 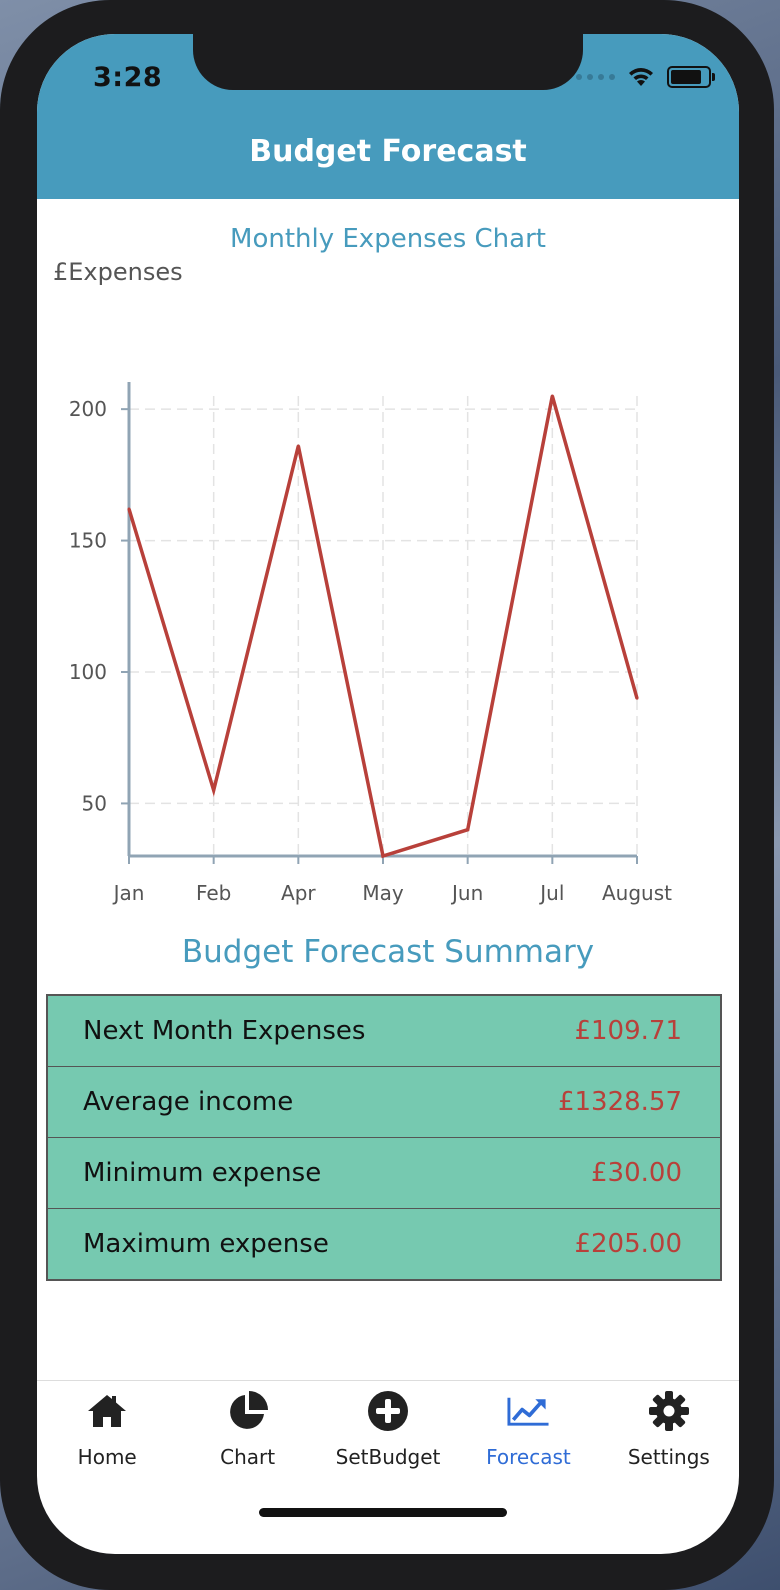 What do you see at coordinates (628, 1244) in the screenshot?
I see `summary-row-value: £205.00` at bounding box center [628, 1244].